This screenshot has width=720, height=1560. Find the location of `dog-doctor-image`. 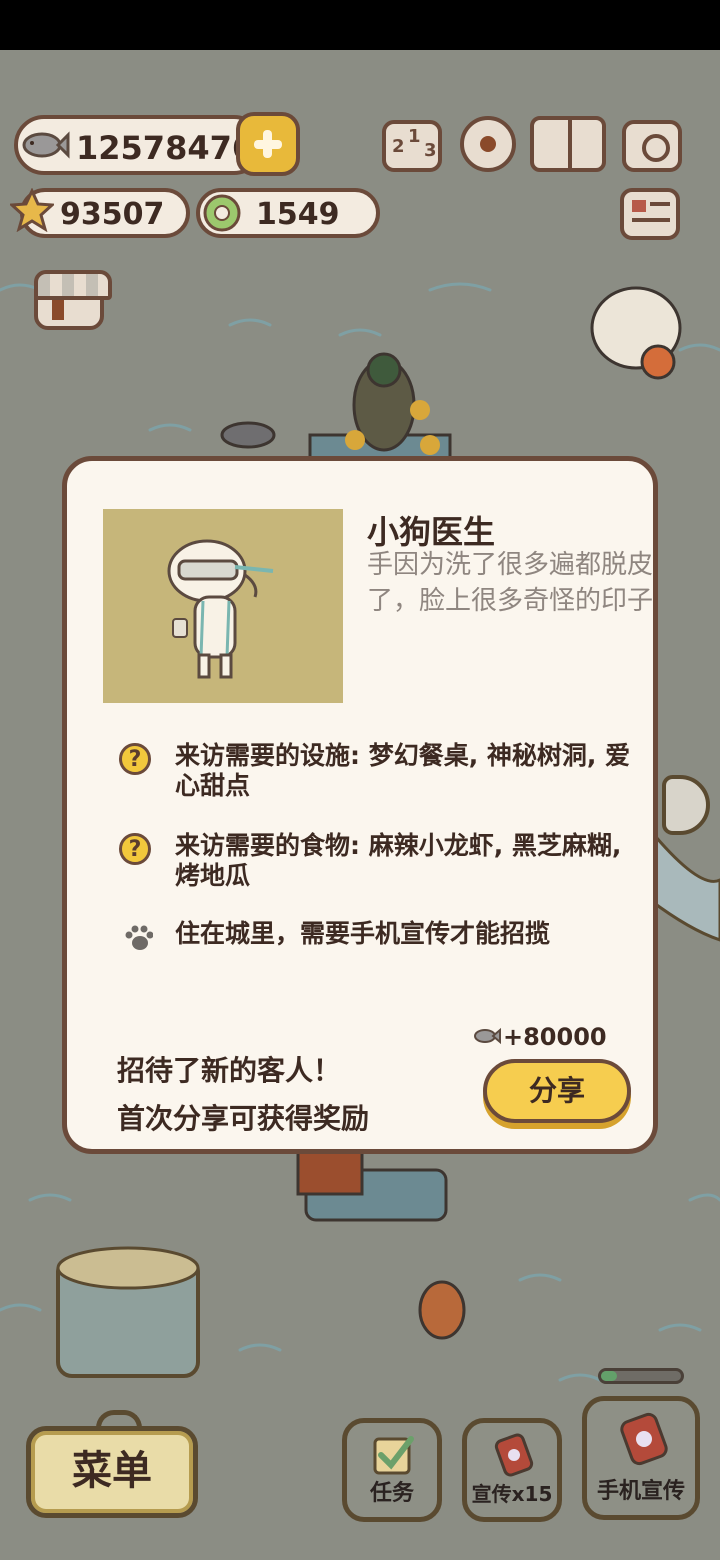

dog-doctor-image is located at coordinates (220, 609).